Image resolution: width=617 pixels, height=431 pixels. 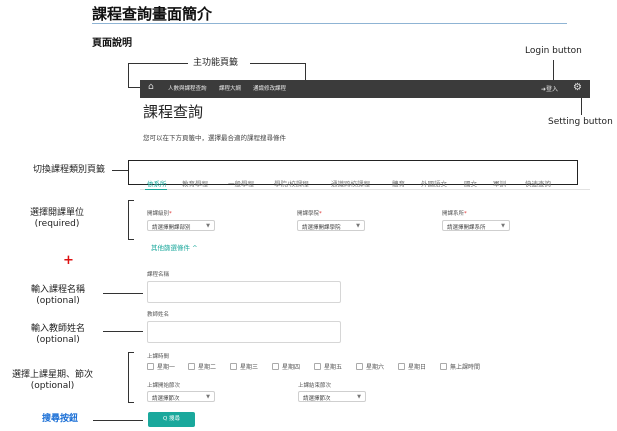 I want to click on home-icon: ⌂, so click(x=152, y=87).